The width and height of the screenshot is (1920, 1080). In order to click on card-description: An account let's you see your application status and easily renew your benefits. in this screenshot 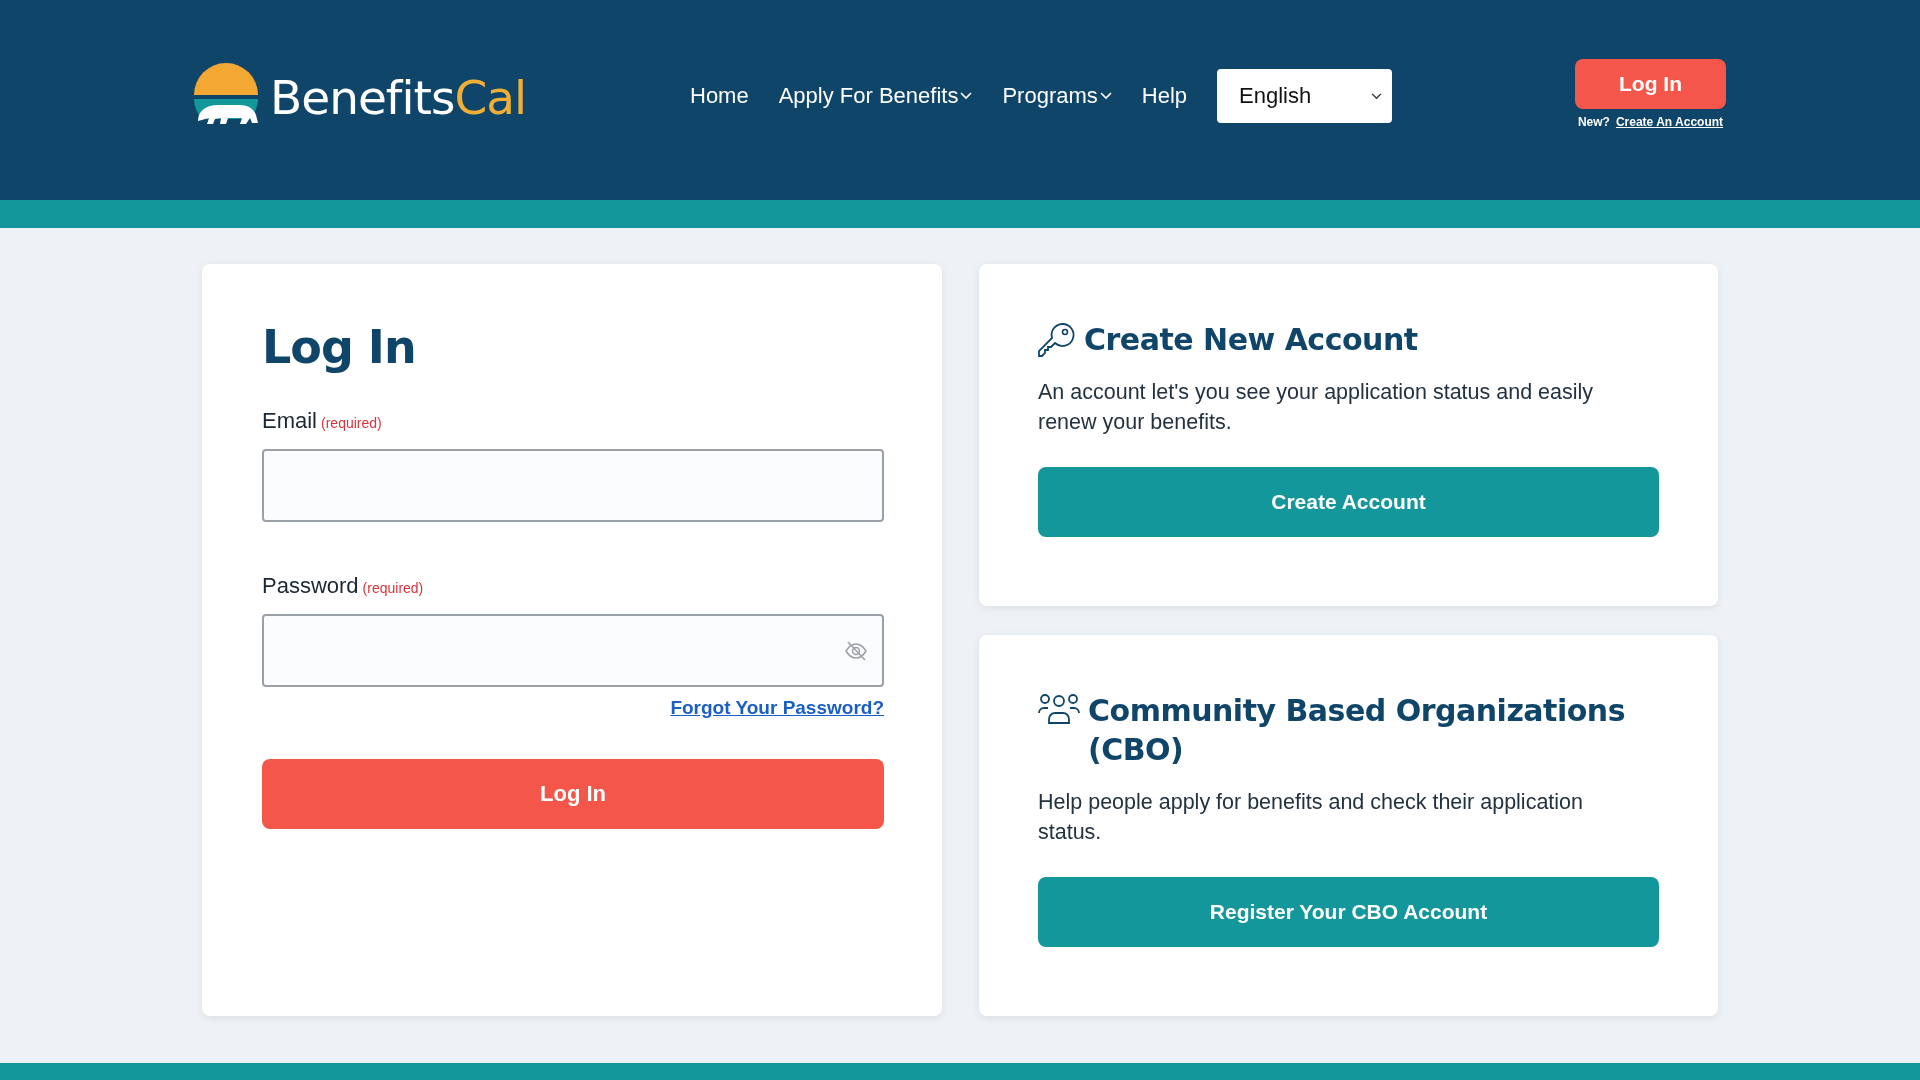, I will do `click(1316, 407)`.